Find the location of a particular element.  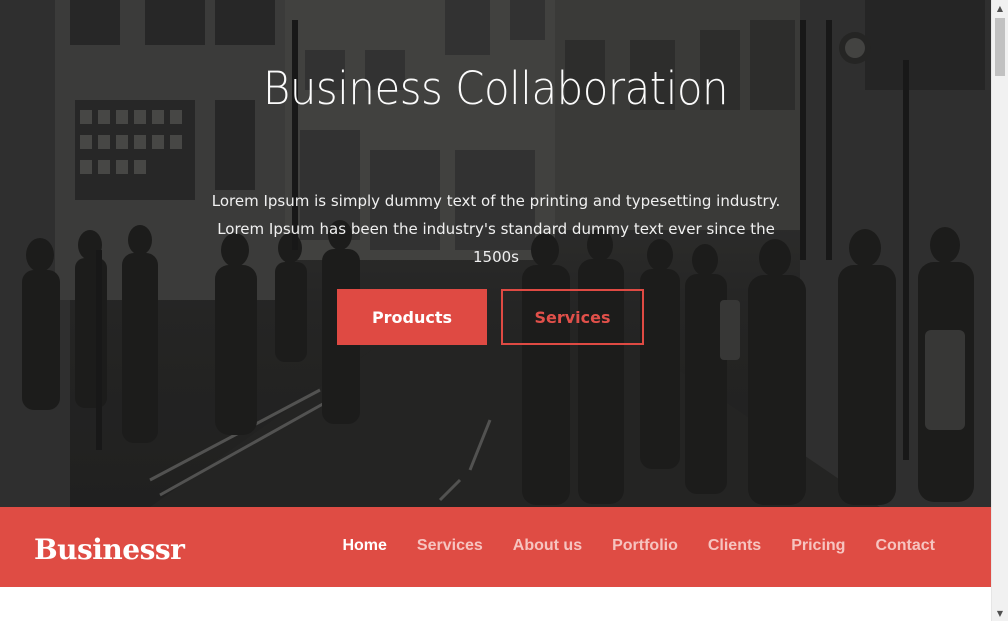

nav-item-contact: Contact is located at coordinates (905, 546).